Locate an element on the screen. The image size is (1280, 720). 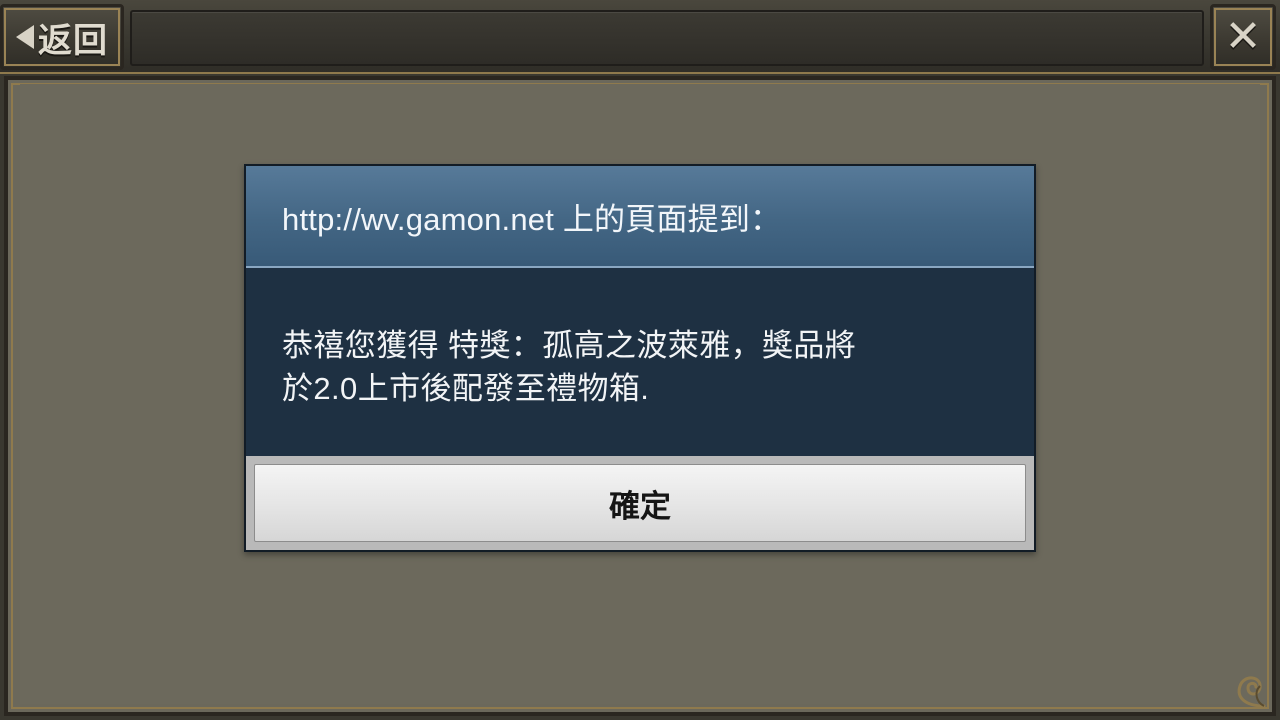
close-x-icon: ✕ is located at coordinates (1243, 36).